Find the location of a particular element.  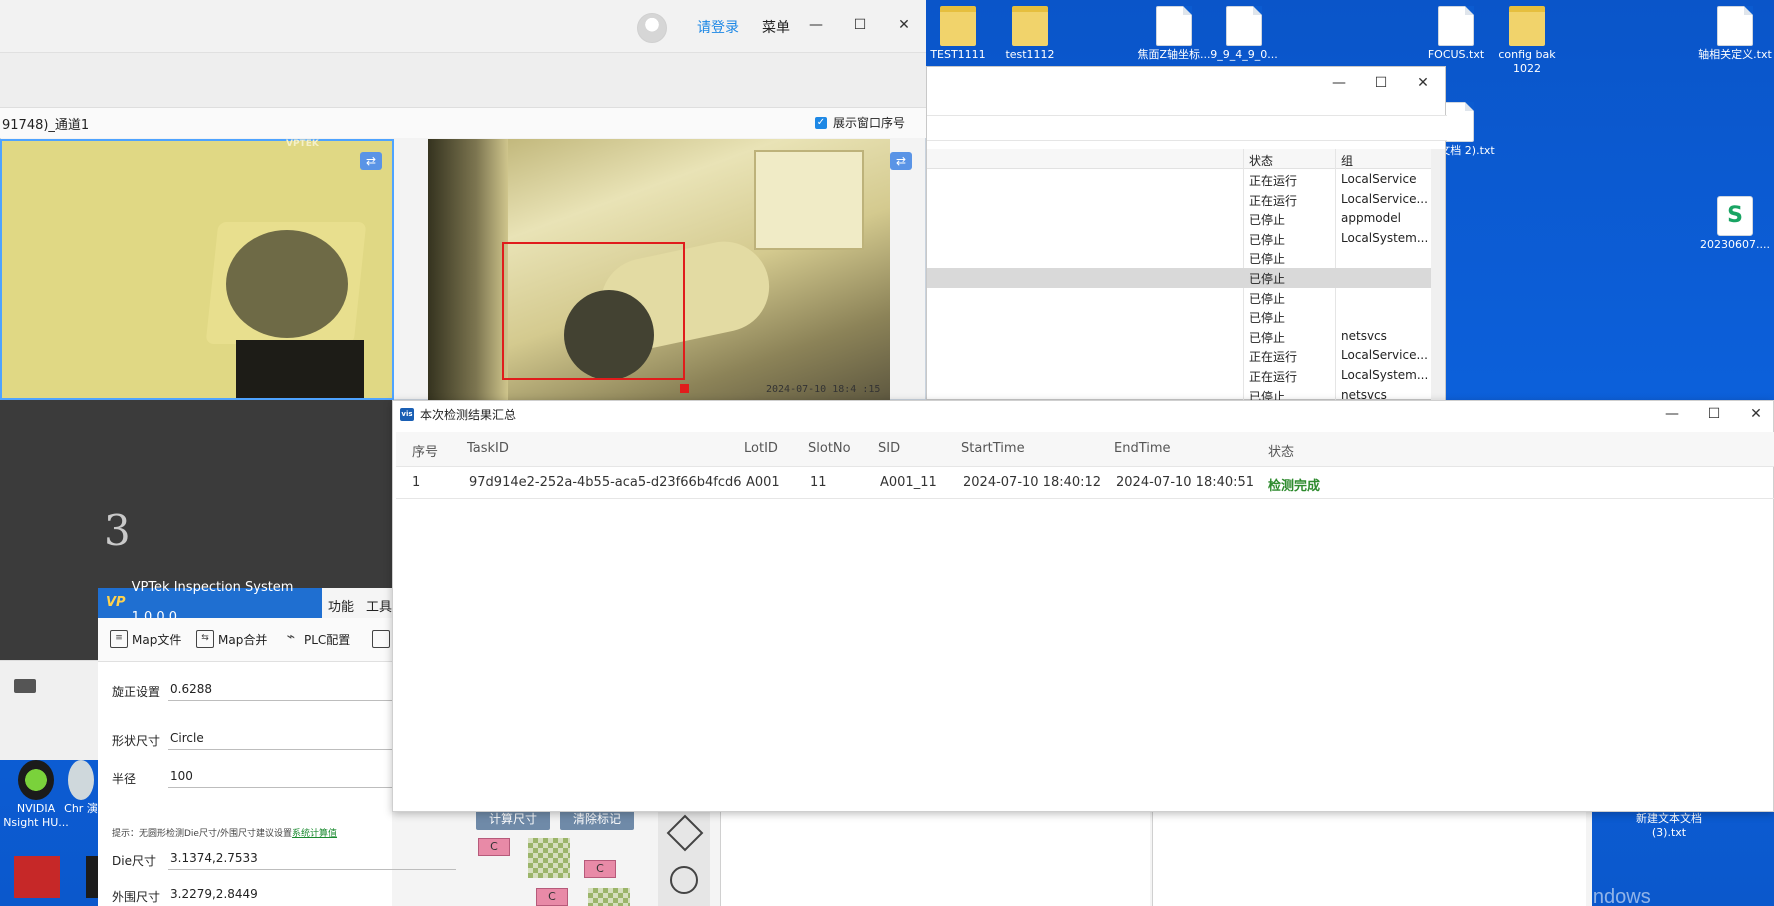

camera-2-timestamp: 2024-07-10 18:4 :15 is located at coordinates (823, 389).